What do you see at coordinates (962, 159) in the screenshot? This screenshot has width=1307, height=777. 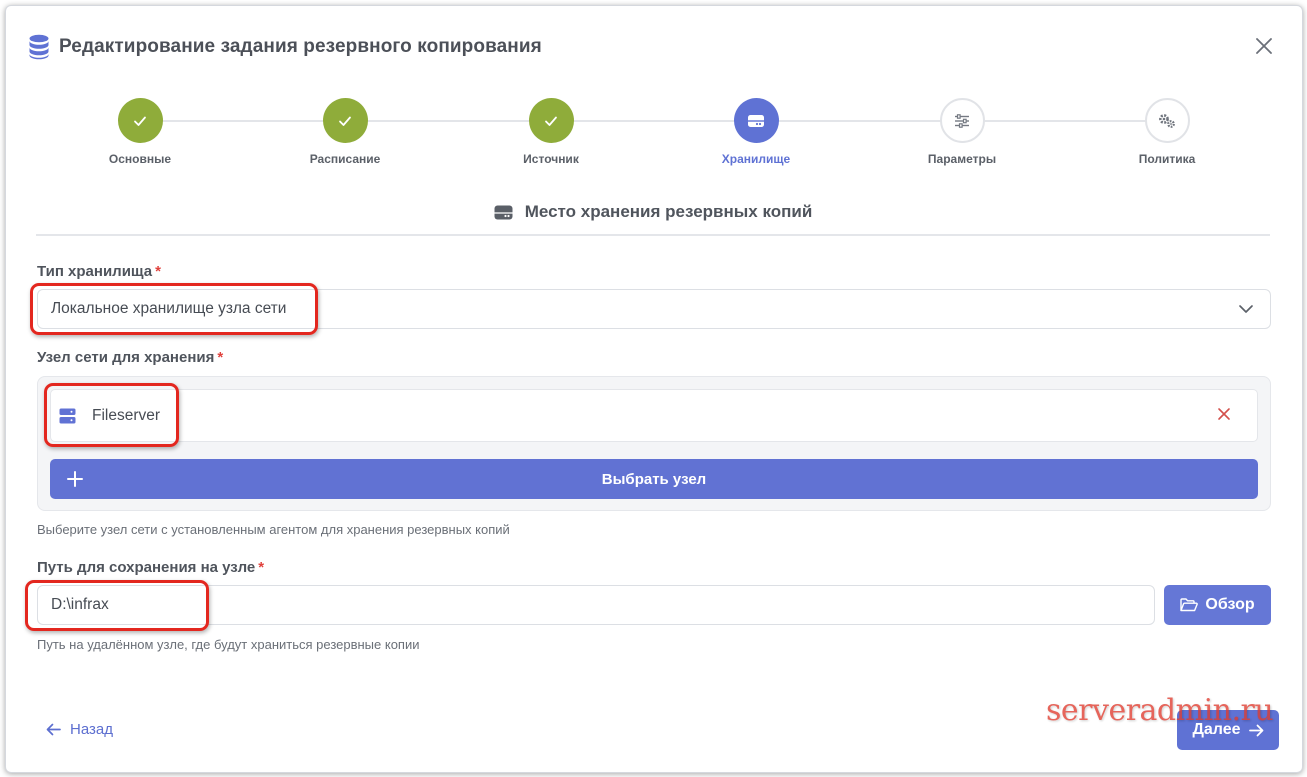 I see `step-label: Параметры` at bounding box center [962, 159].